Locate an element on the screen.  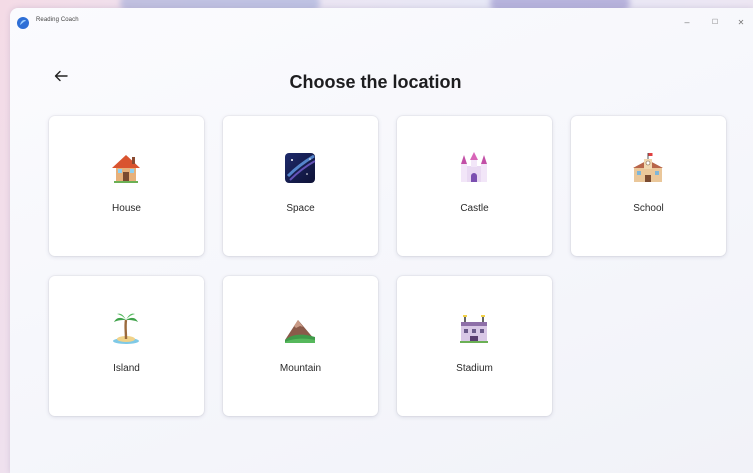
location-card-island: Island is located at coordinates (126, 346).